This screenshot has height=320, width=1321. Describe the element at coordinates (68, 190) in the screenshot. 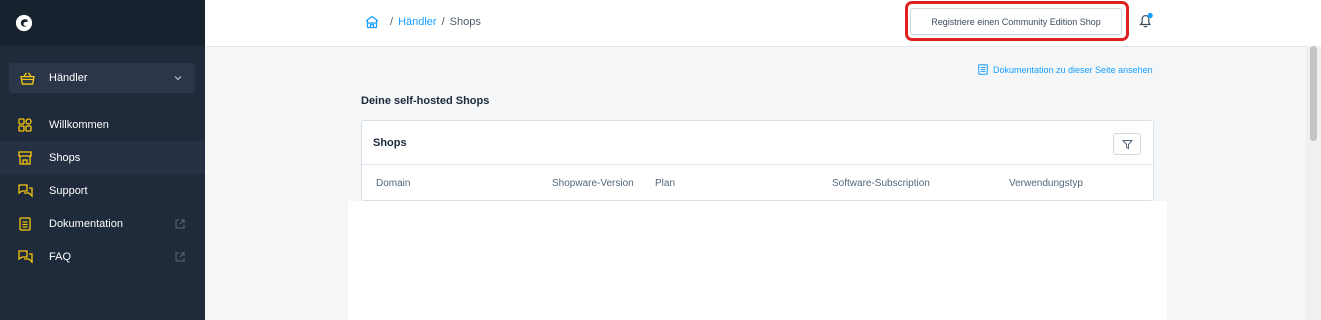

I see `sidebar-item-label: Support` at that location.